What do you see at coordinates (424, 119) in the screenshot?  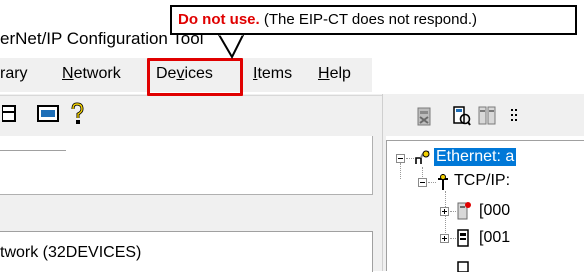 I see `delete-device-icon` at bounding box center [424, 119].